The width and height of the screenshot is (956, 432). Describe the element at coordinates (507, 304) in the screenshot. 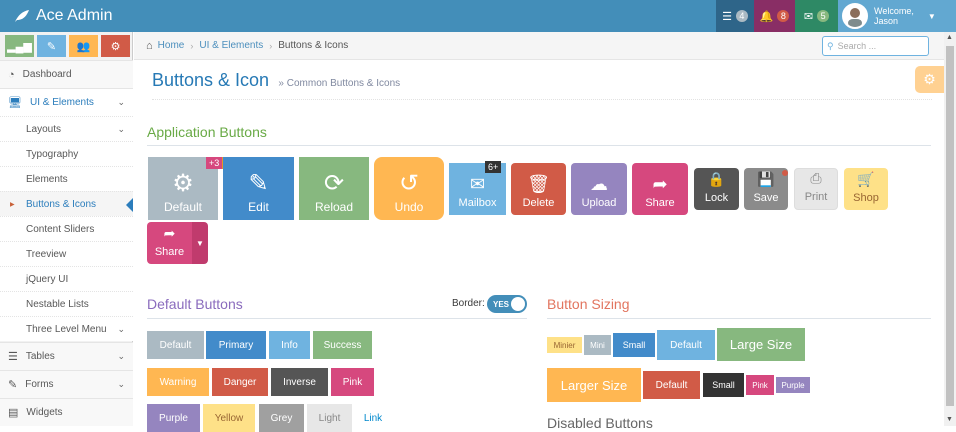

I see `border-toggle: YES` at that location.